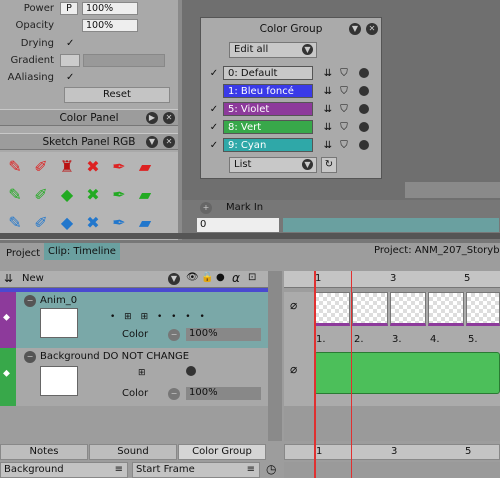  Describe the element at coordinates (207, 277) in the screenshot. I see `lock-icon: 🔒` at that location.